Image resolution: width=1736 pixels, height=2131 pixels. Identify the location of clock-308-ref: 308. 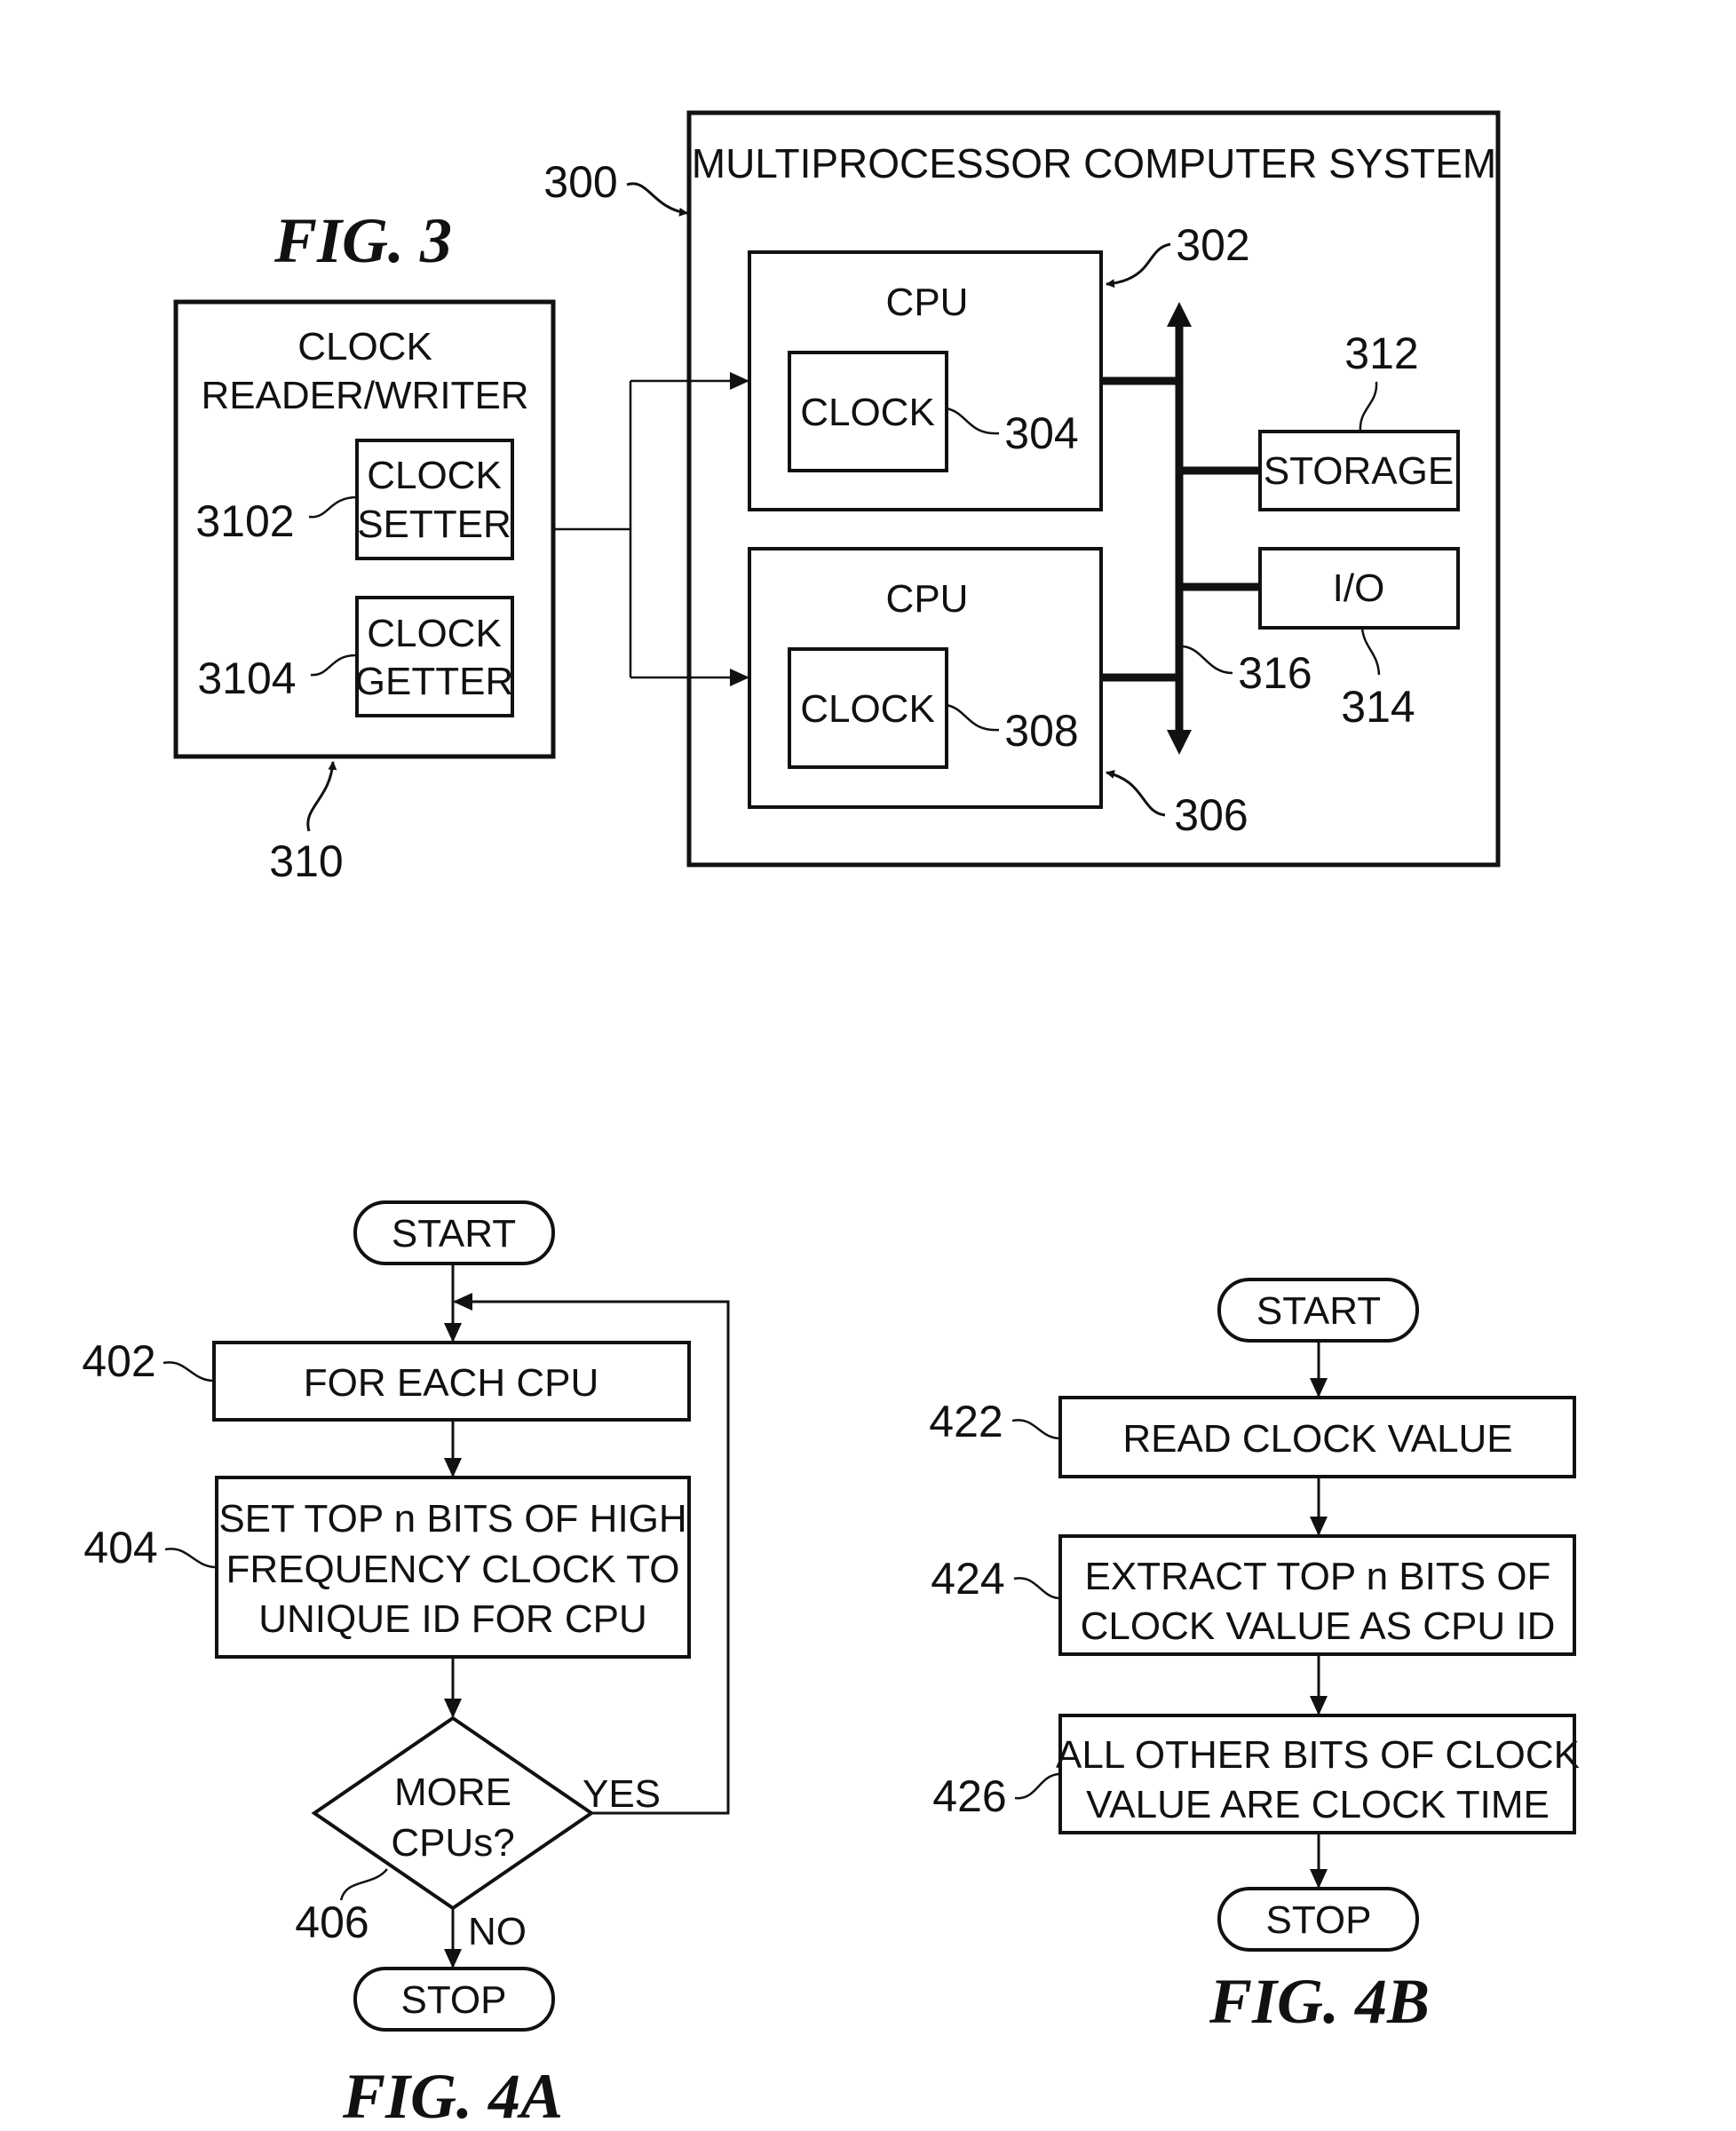
(1041, 731).